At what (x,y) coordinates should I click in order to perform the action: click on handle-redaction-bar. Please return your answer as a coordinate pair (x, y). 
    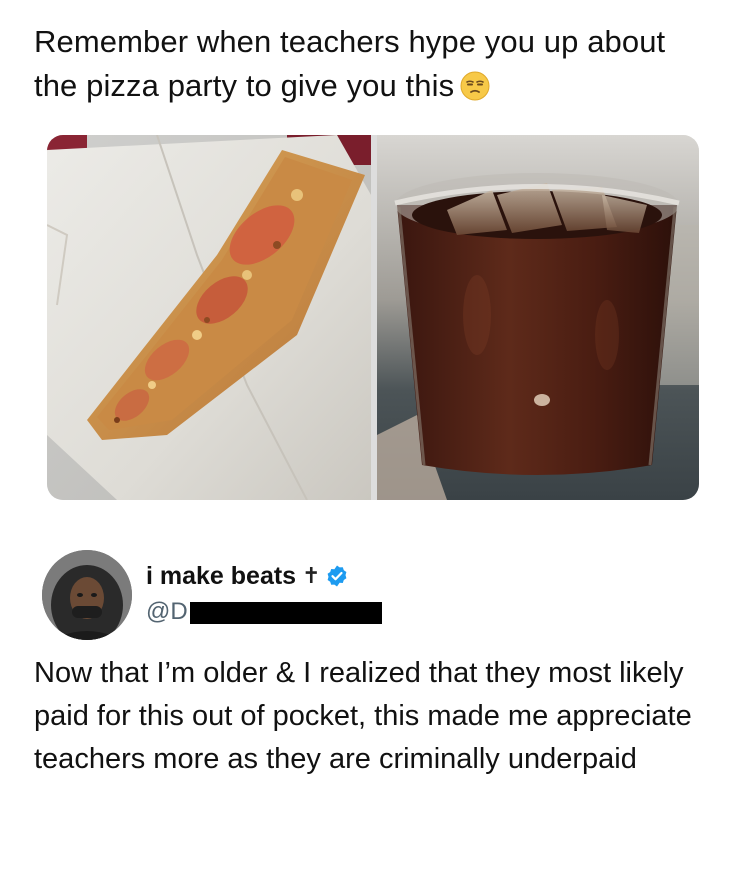
    Looking at the image, I should click on (285, 613).